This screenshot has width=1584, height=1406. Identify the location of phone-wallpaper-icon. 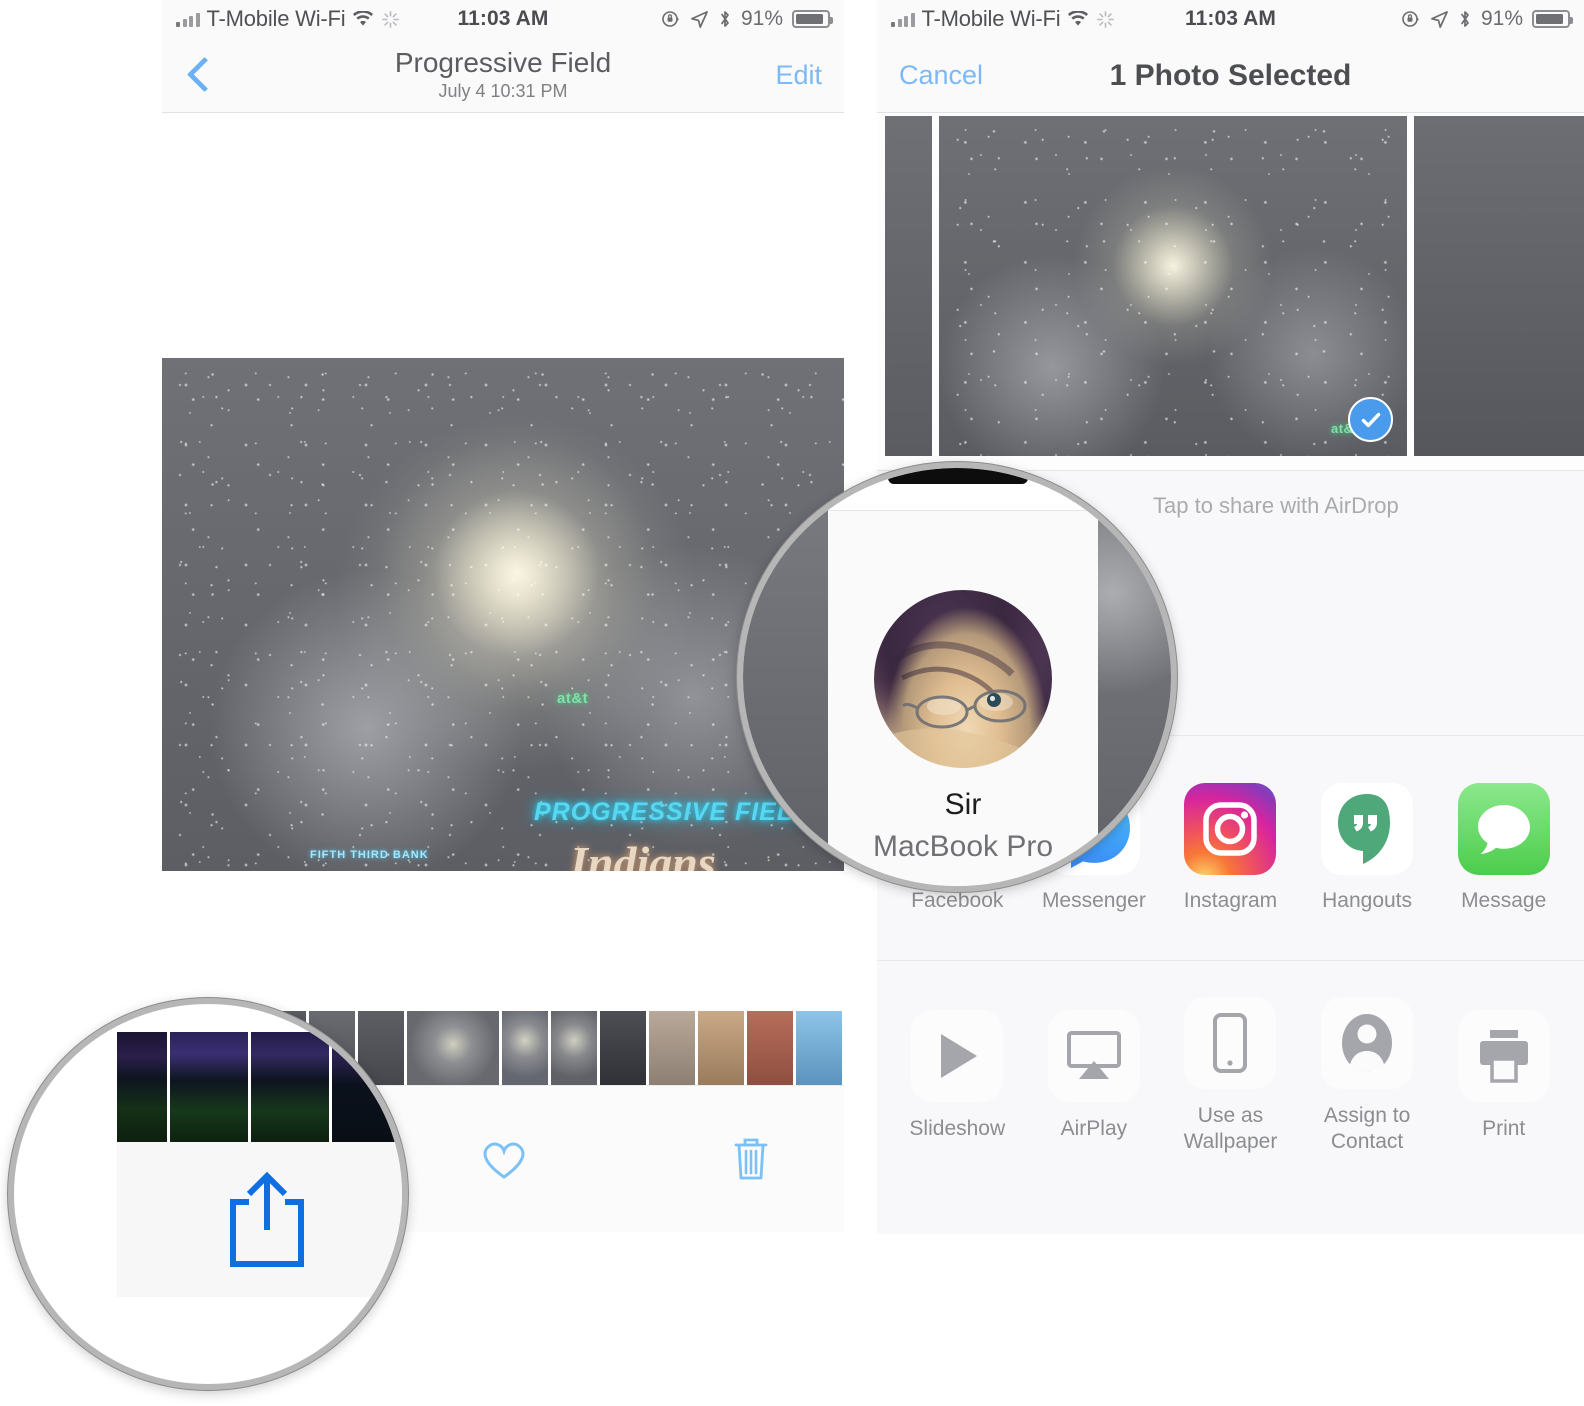
(1230, 1043).